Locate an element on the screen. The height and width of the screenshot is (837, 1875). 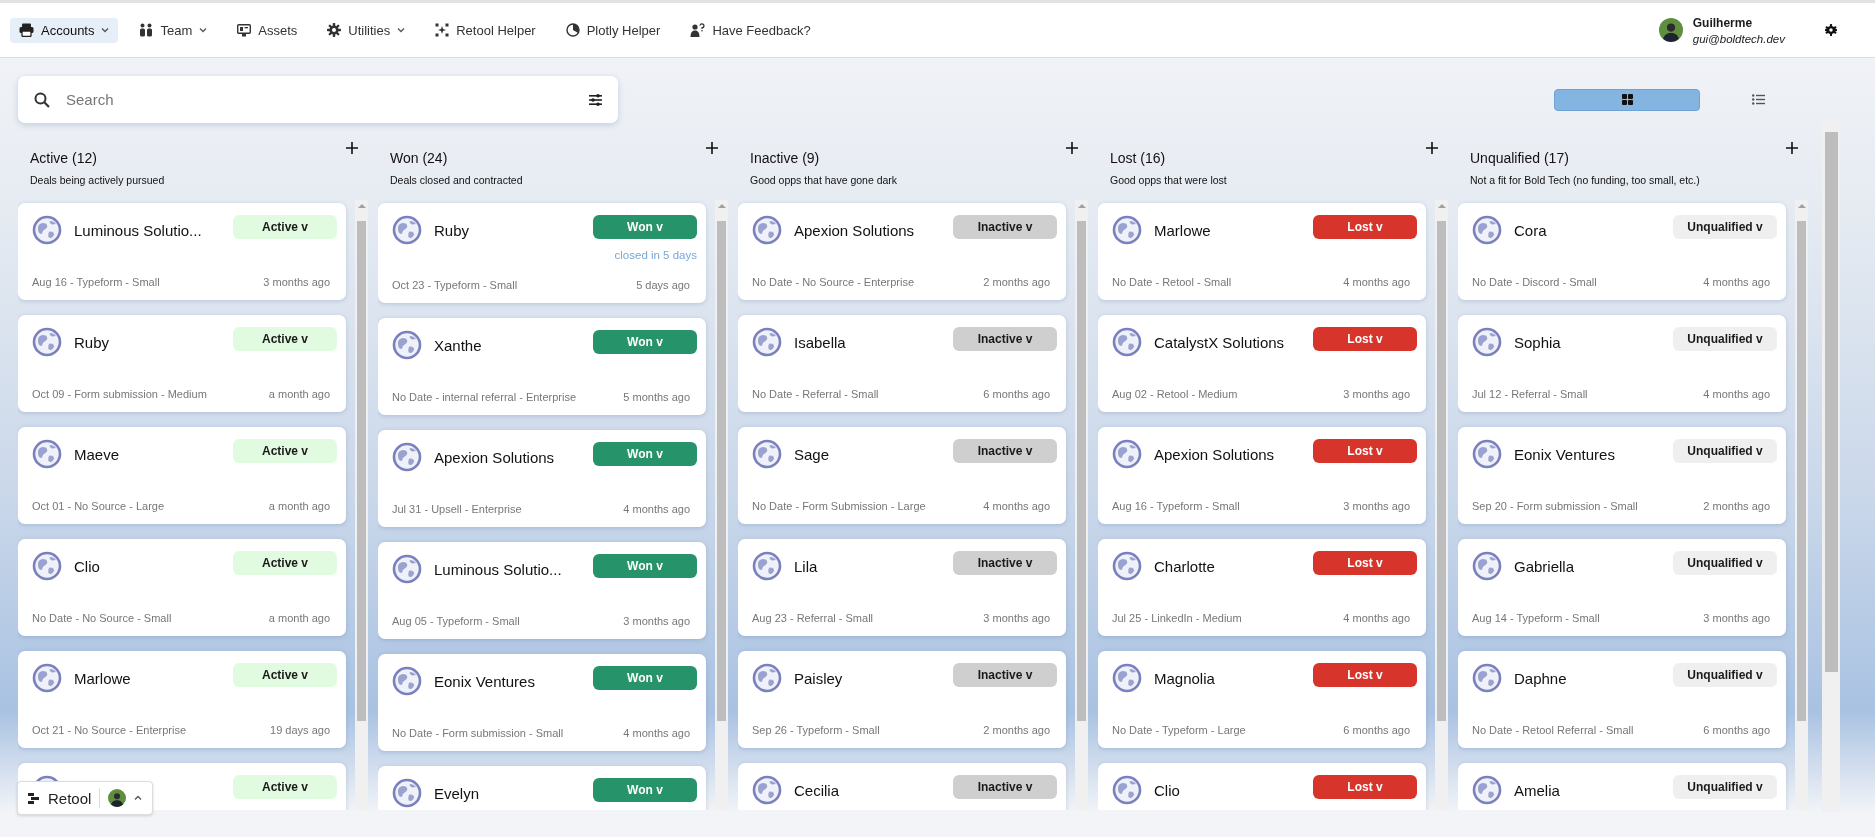
deal-name: Lila is located at coordinates (806, 566).